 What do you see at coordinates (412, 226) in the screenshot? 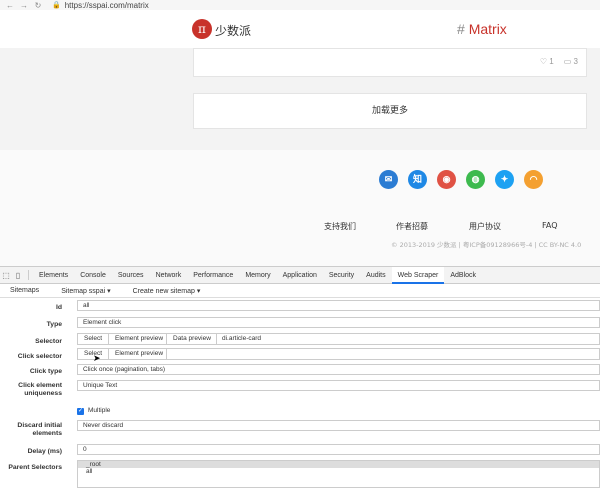
I see `footer-link-authors: 作者招募` at bounding box center [412, 226].